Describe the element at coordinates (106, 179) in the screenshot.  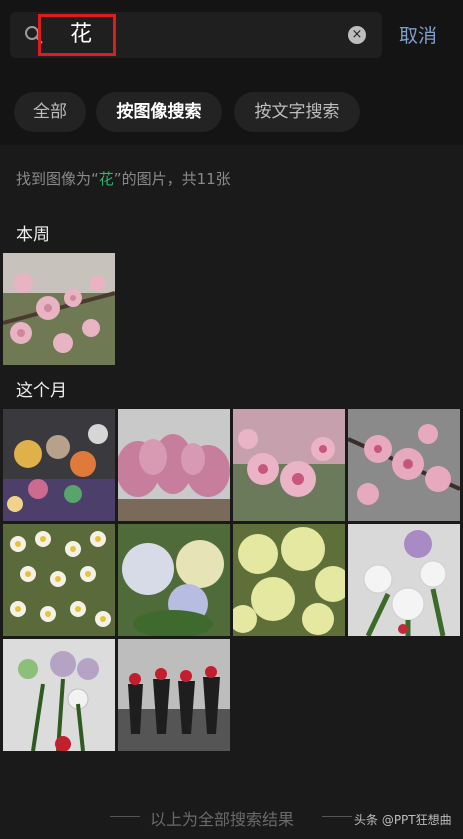
I see `result-keyword: 花` at that location.